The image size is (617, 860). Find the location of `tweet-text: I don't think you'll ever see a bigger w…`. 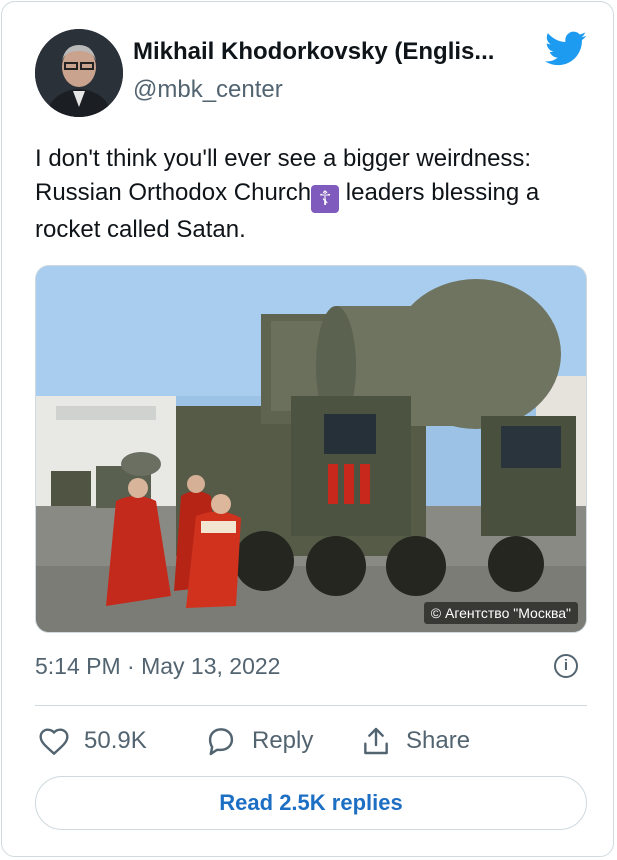

tweet-text: I don't think you'll ever see a bigger w… is located at coordinates (315, 194).